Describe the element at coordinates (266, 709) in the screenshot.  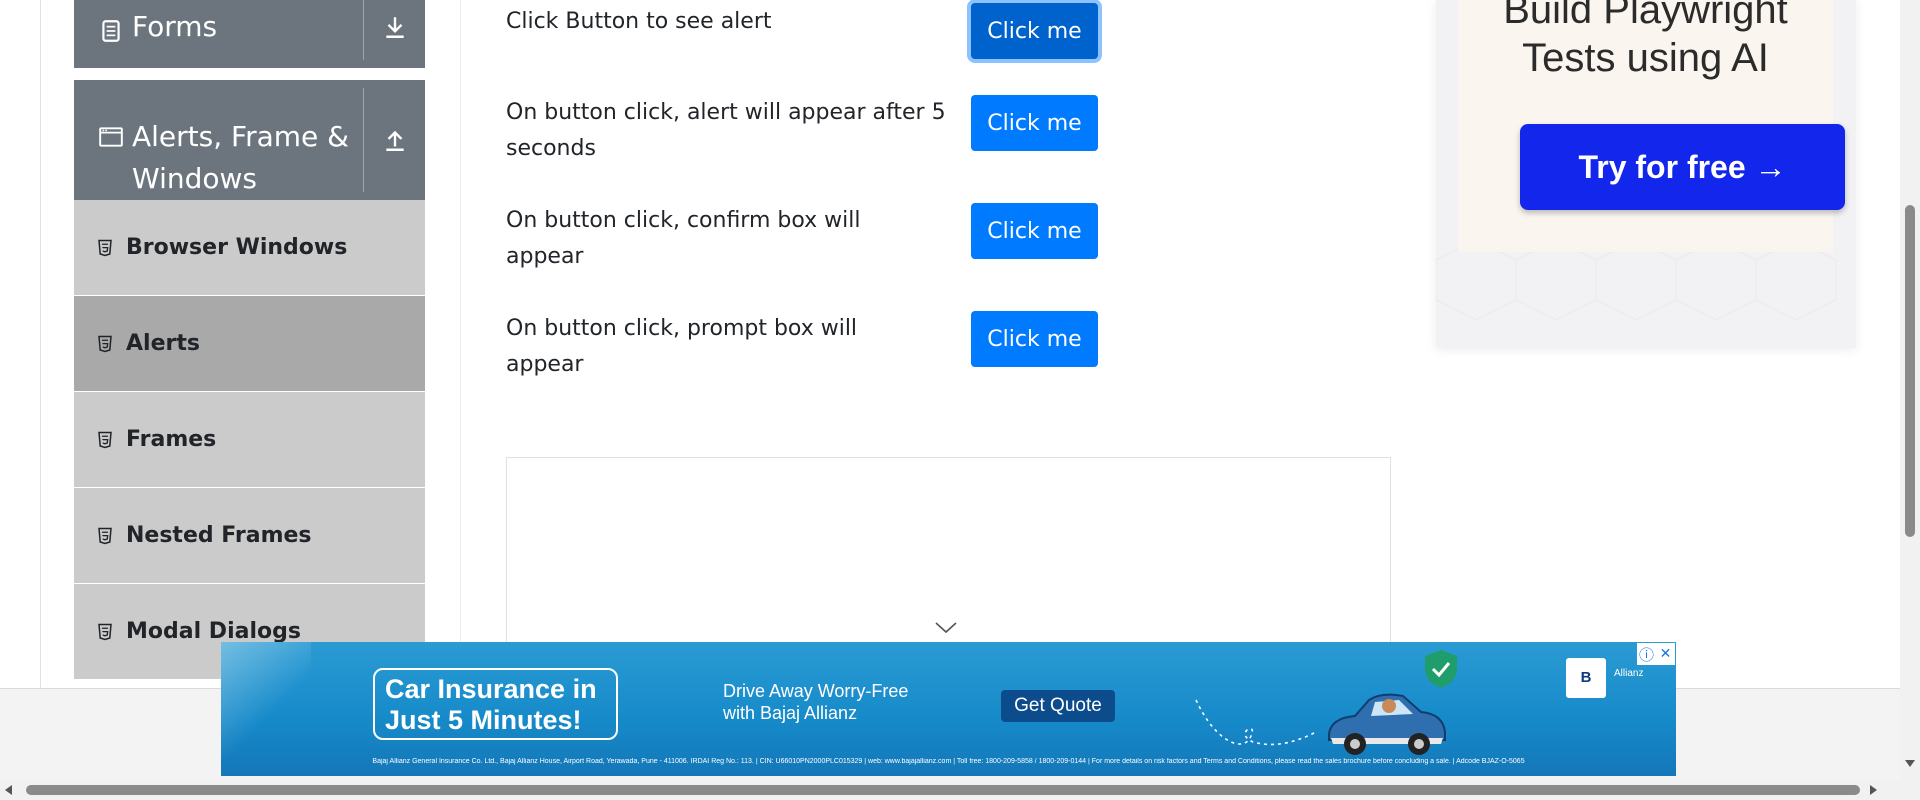
I see `banner-streak` at that location.